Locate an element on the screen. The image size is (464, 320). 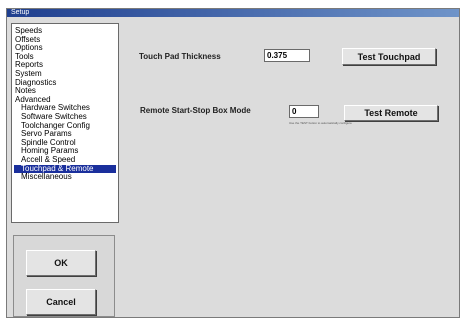
touchpad-thickness-field: 0.375 is located at coordinates (287, 55).